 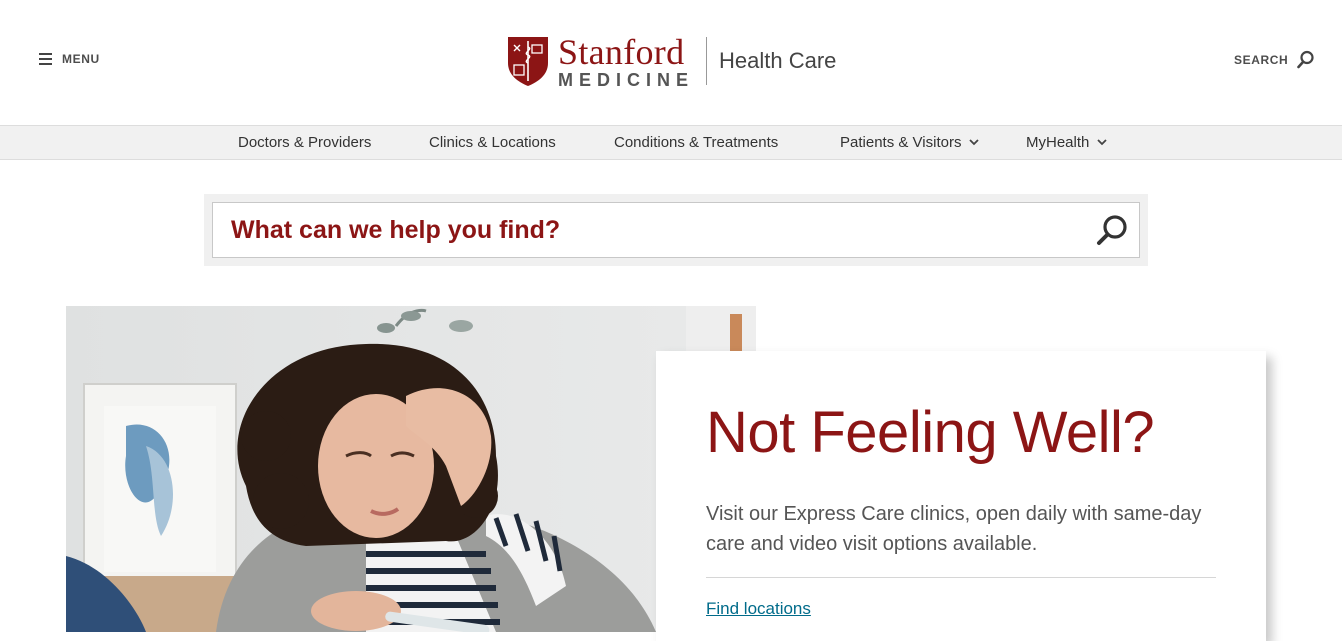 I want to click on nav-item-label: Conditions & Treatments, so click(x=696, y=142).